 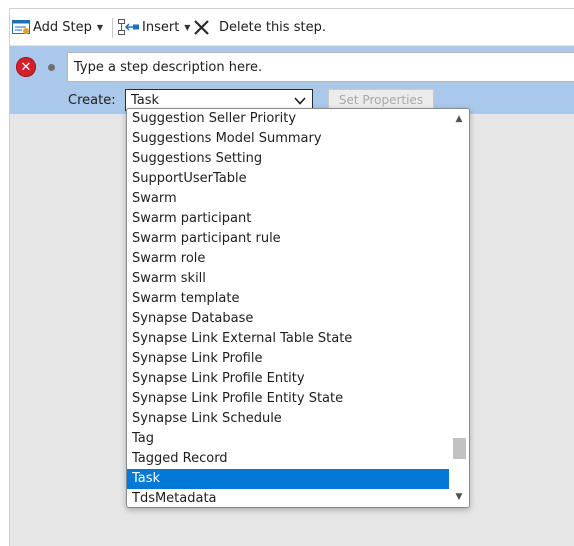 I want to click on create-selected-value: Task, so click(x=145, y=100).